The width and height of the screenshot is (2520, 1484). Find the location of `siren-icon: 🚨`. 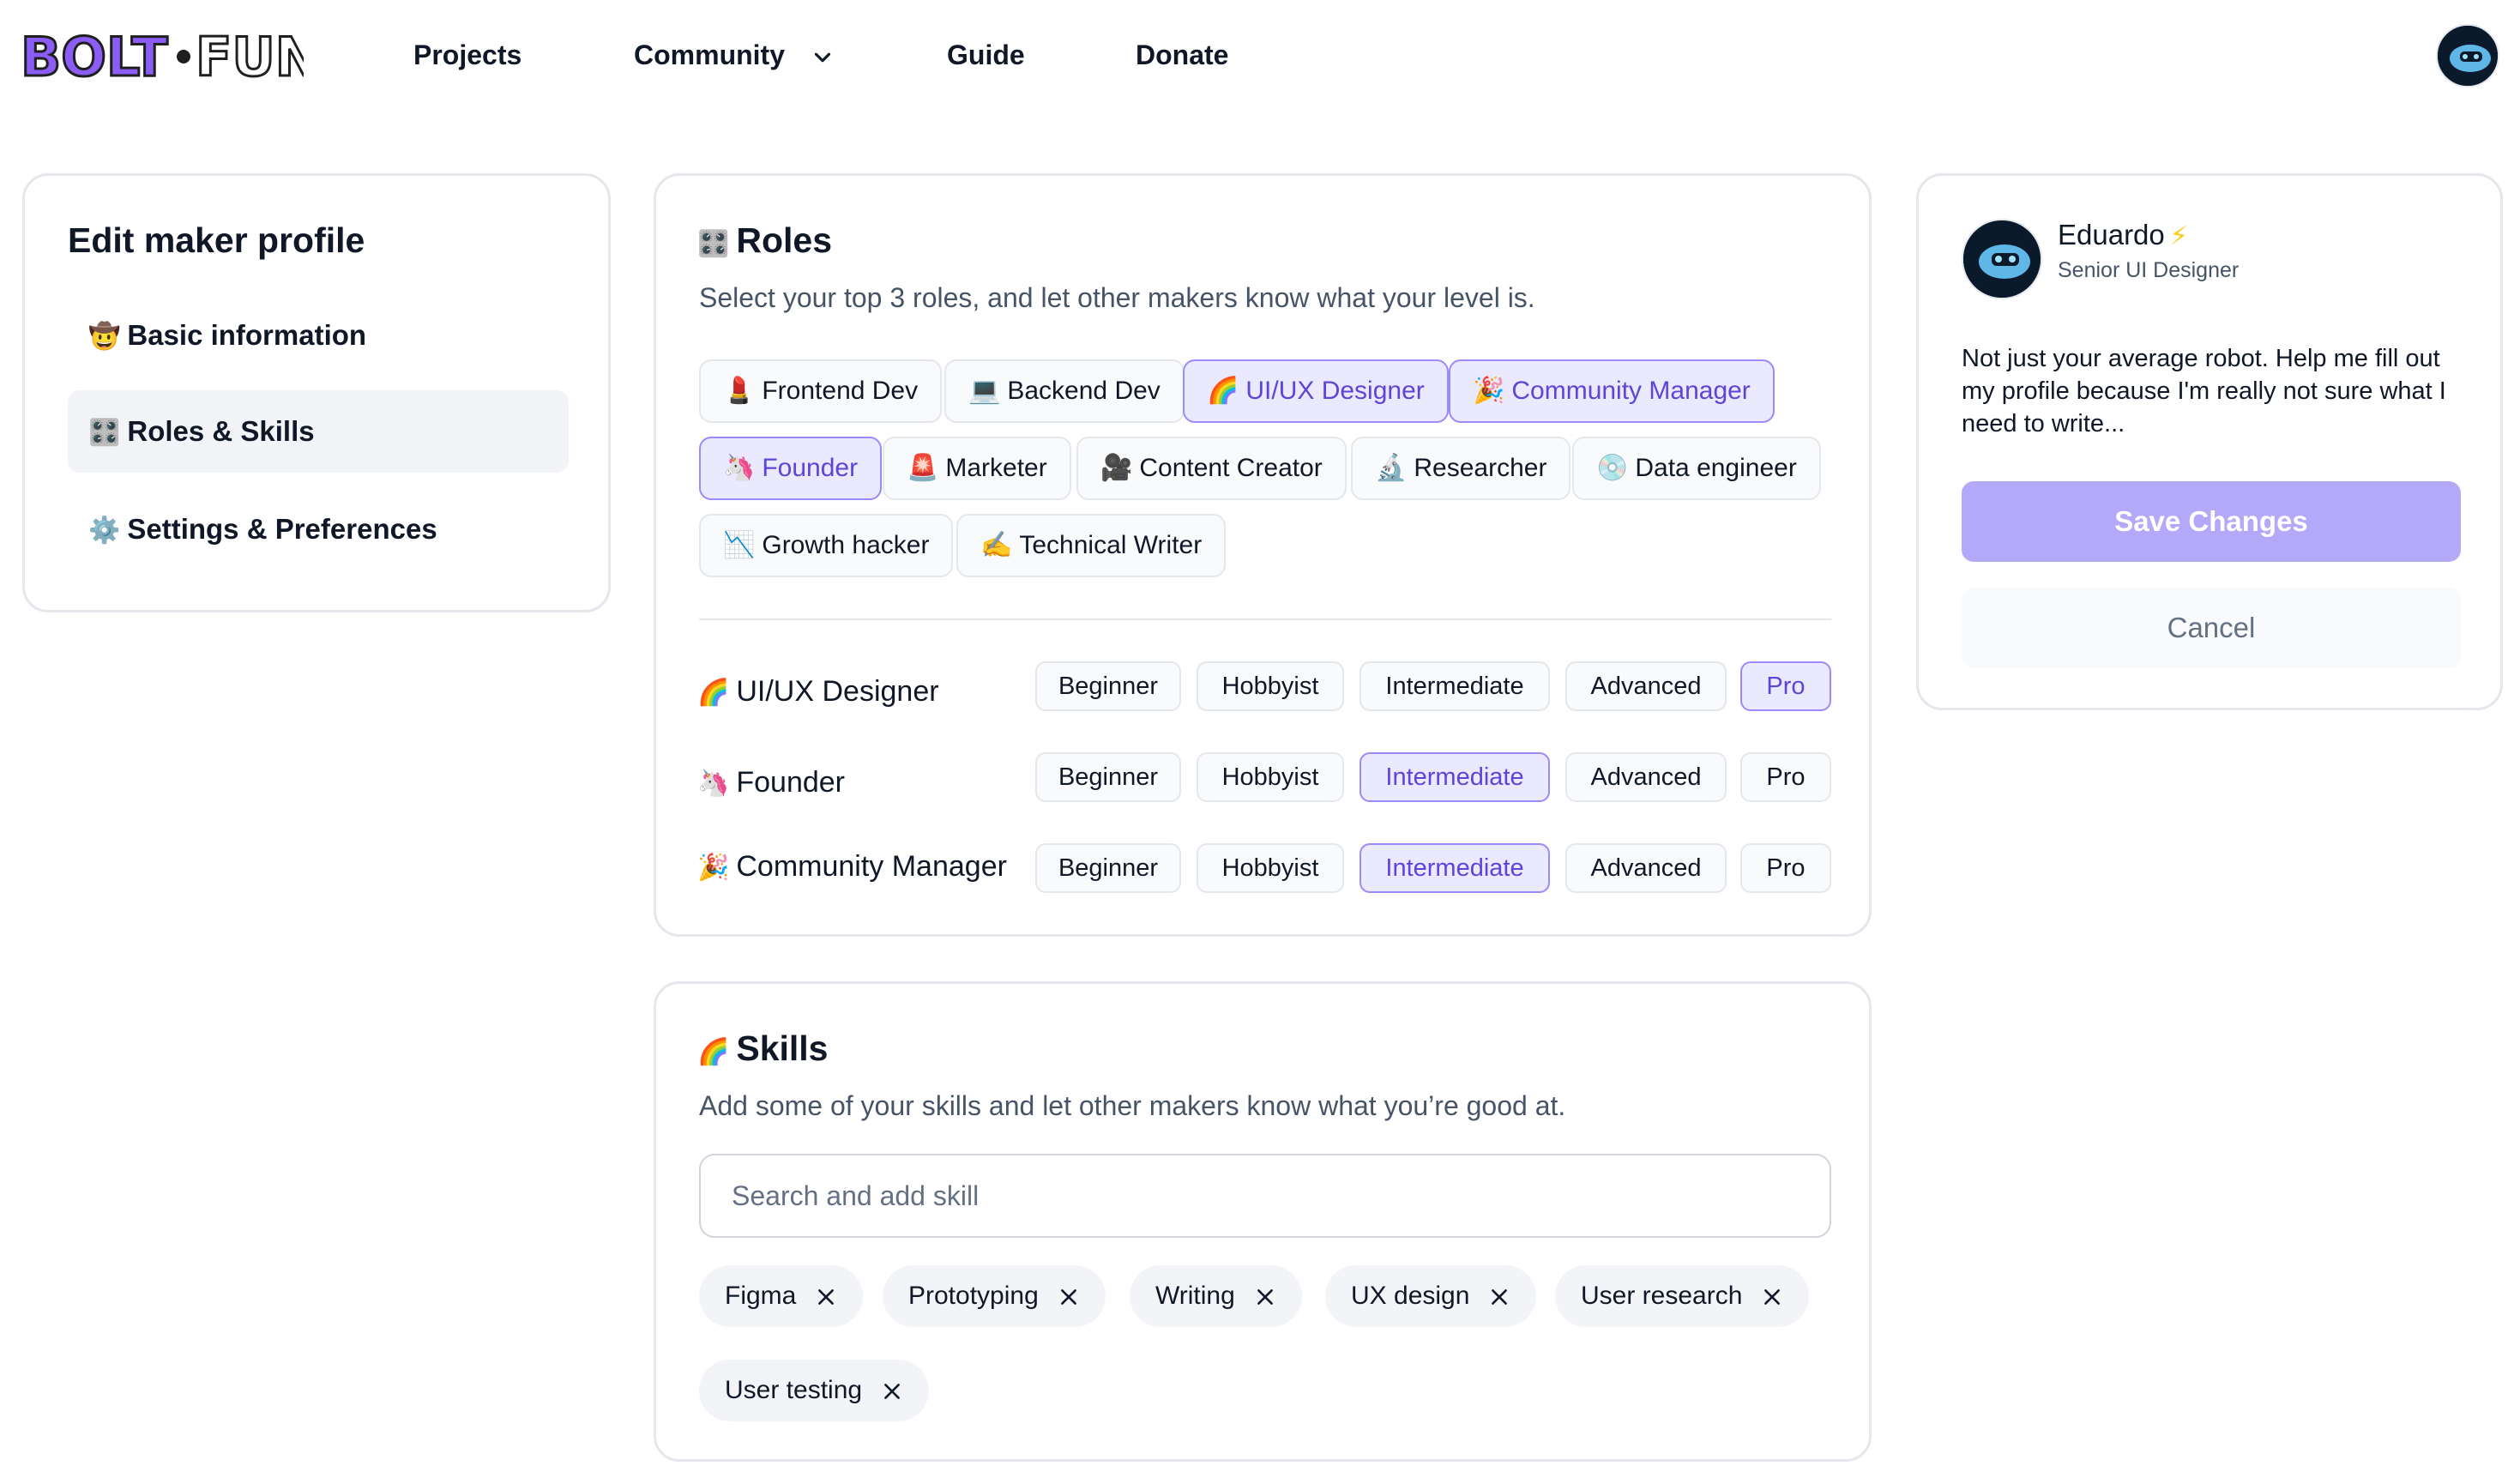

siren-icon: 🚨 is located at coordinates (923, 468).